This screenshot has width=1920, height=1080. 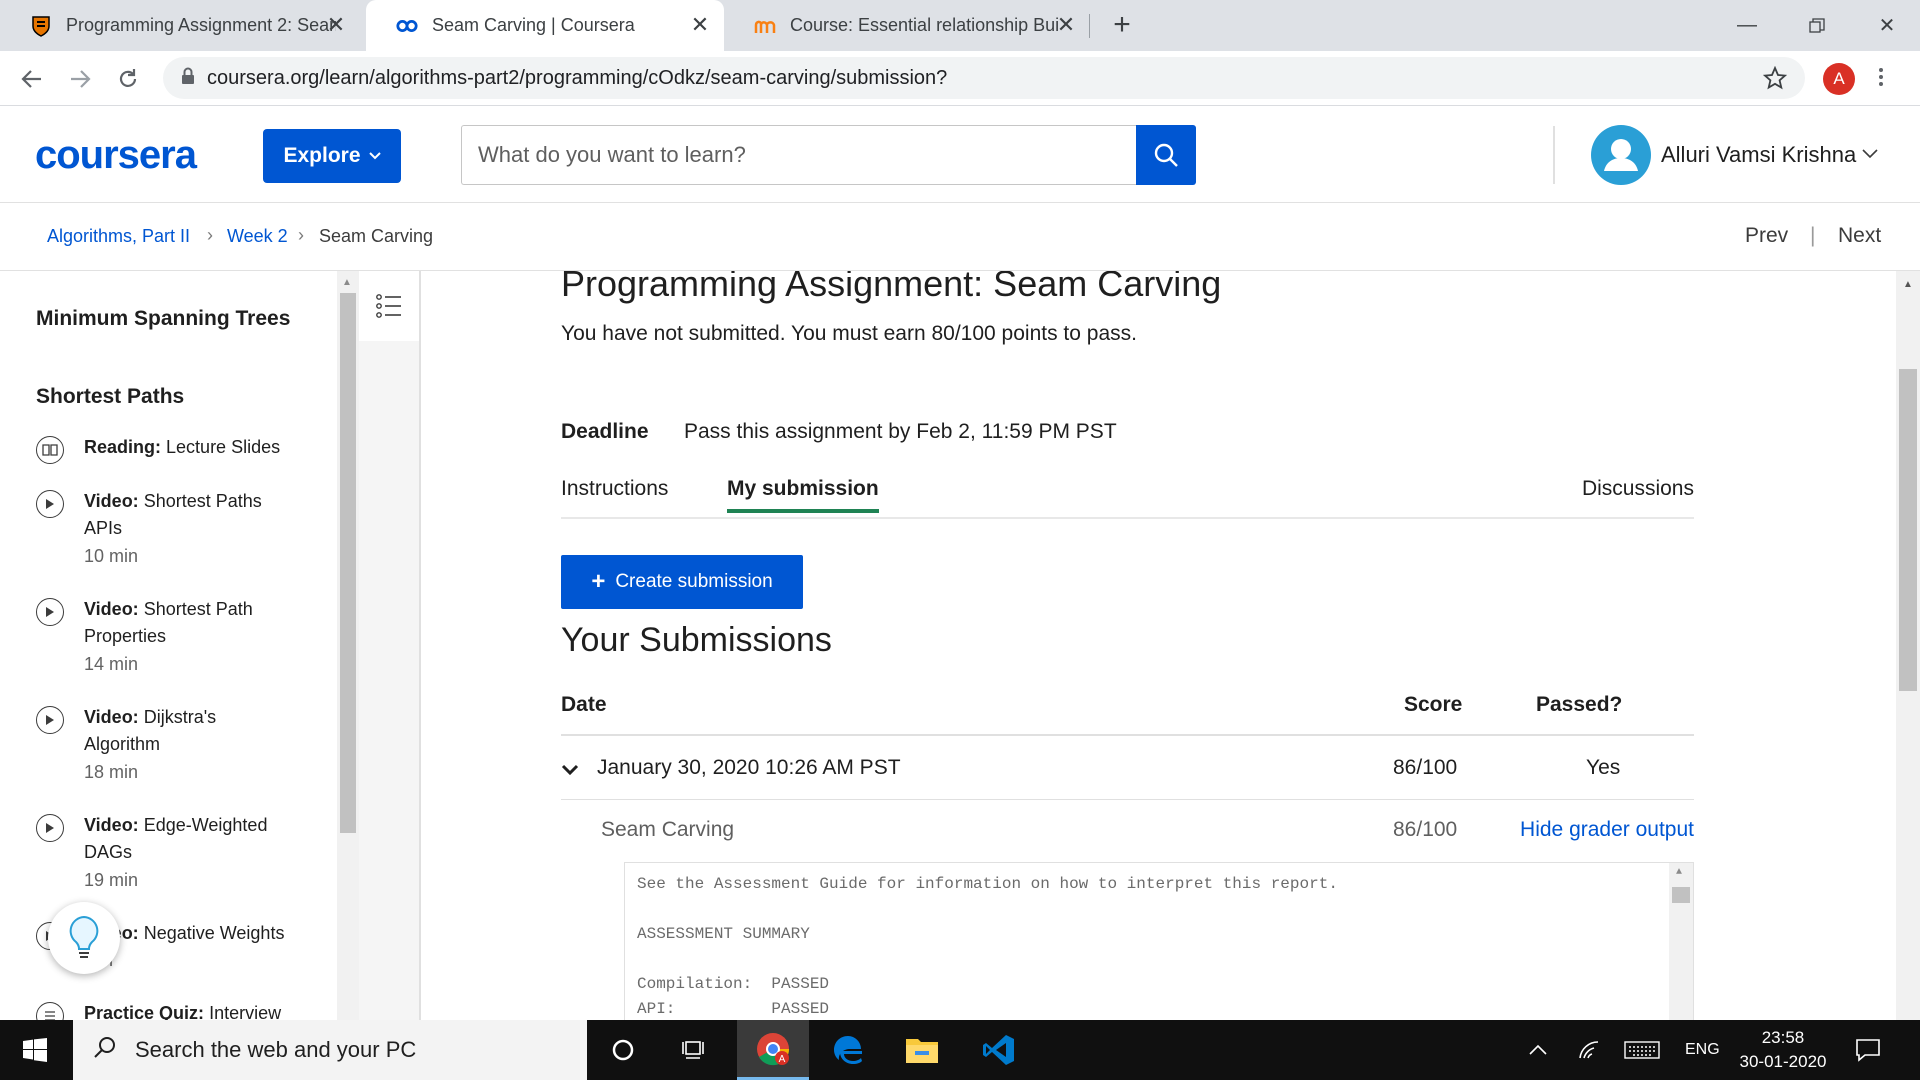 I want to click on play-icon, so click(x=50, y=720).